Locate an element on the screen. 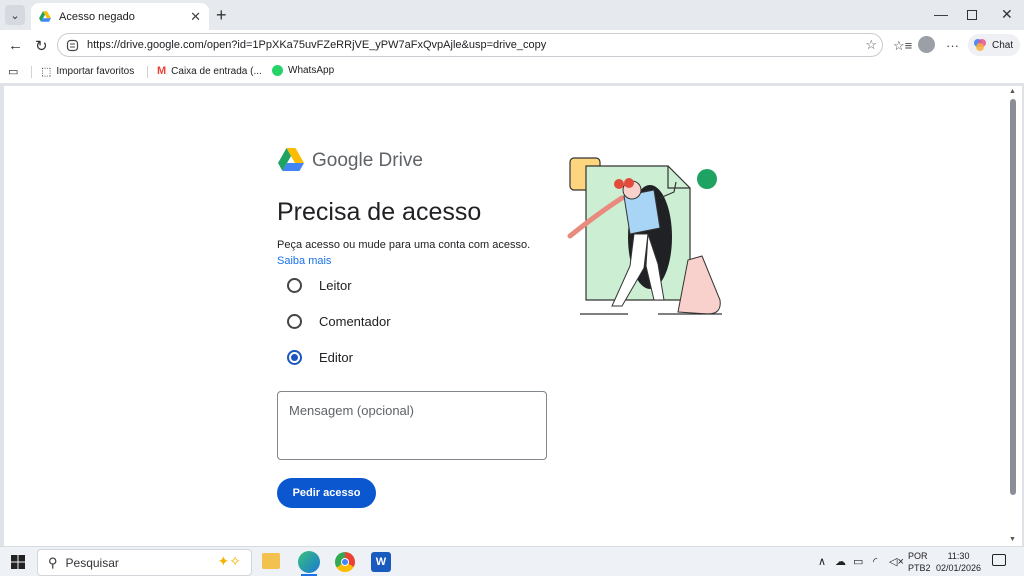  chat-button: Chat is located at coordinates (994, 45).